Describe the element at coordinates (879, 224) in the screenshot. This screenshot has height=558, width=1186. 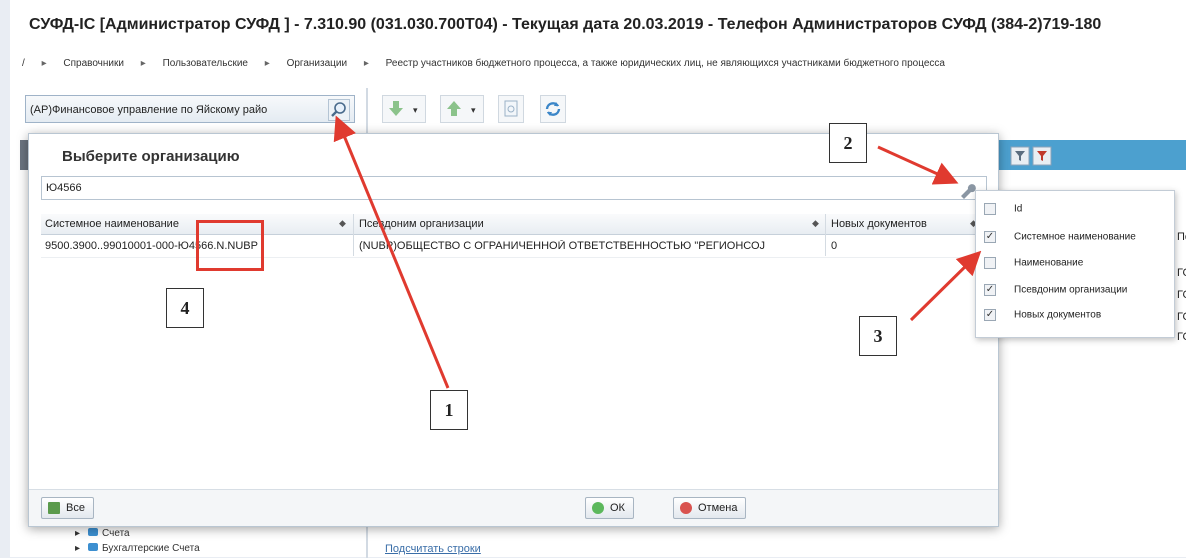
I see `column-header-new-docs: Новых документов` at that location.